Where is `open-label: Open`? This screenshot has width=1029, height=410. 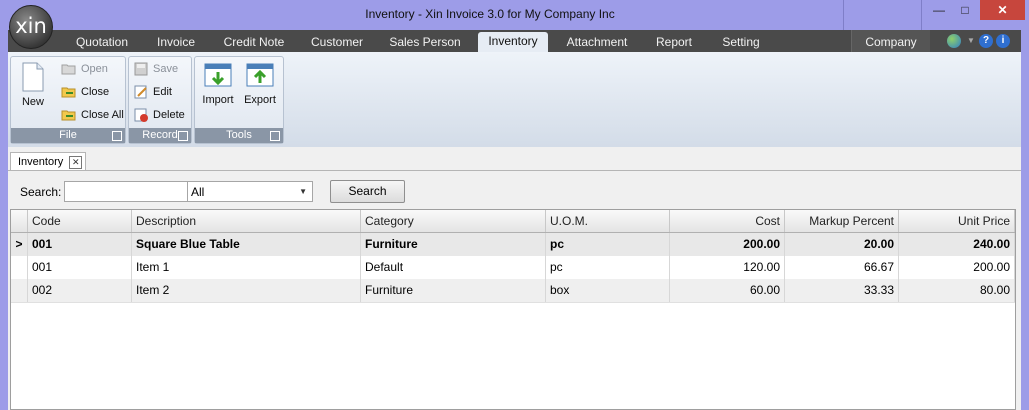
open-label: Open is located at coordinates (94, 69).